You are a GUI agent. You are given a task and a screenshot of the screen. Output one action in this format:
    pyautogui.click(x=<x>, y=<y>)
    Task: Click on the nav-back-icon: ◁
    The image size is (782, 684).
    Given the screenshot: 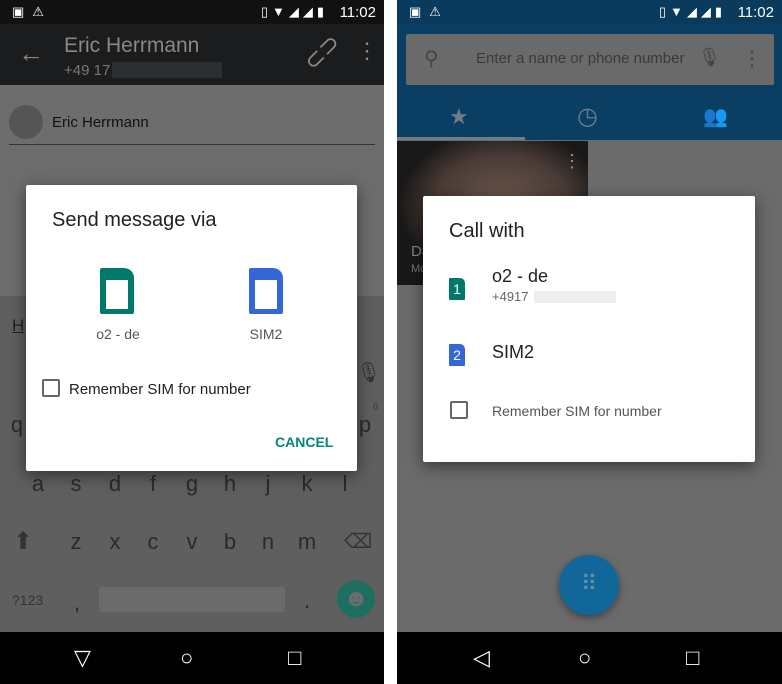 What is the action you would take?
    pyautogui.click(x=481, y=658)
    